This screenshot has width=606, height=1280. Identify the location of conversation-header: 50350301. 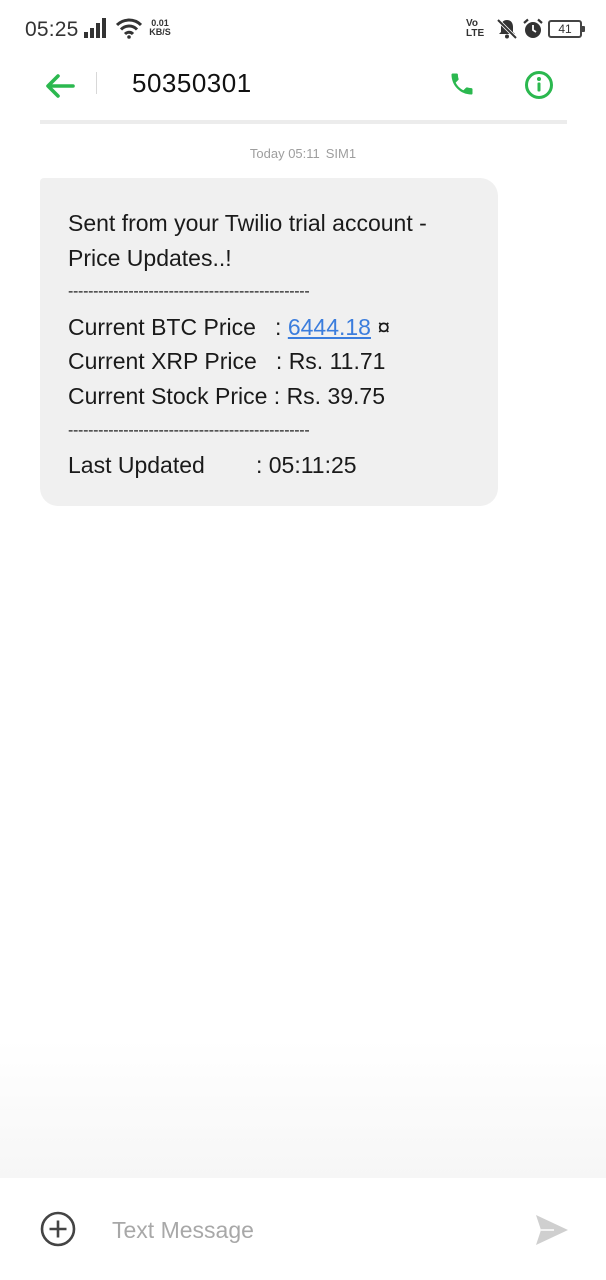
(303, 89).